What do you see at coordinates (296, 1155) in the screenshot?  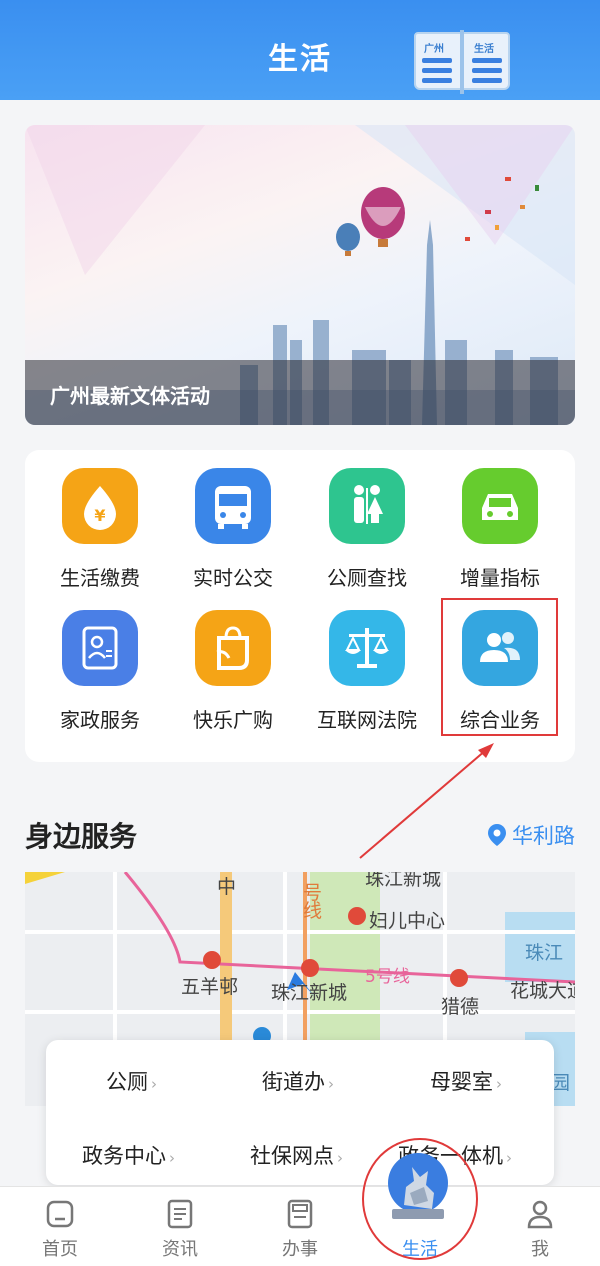 I see `category-social-security-outlet: 社保网点 ›` at bounding box center [296, 1155].